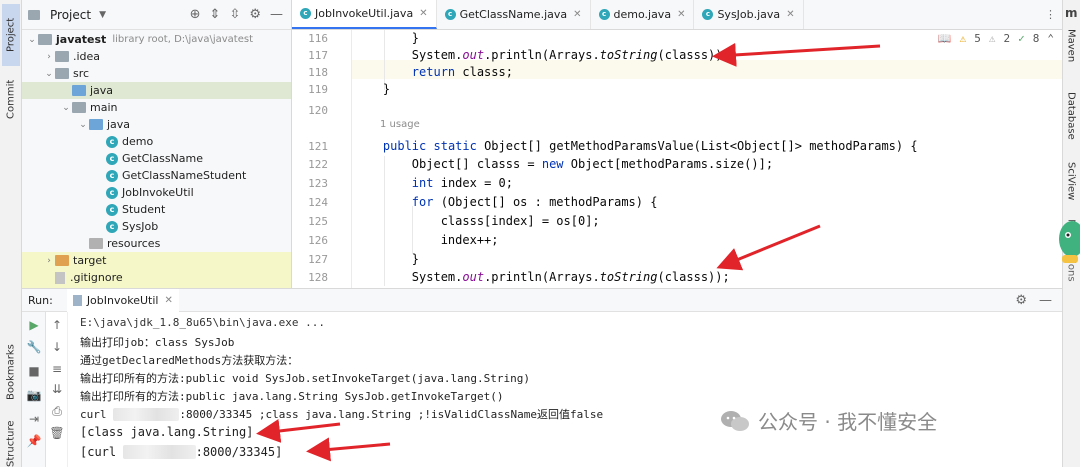 The width and height of the screenshot is (1080, 467). Describe the element at coordinates (462, 72) in the screenshot. I see `code-line: return classs;` at that location.